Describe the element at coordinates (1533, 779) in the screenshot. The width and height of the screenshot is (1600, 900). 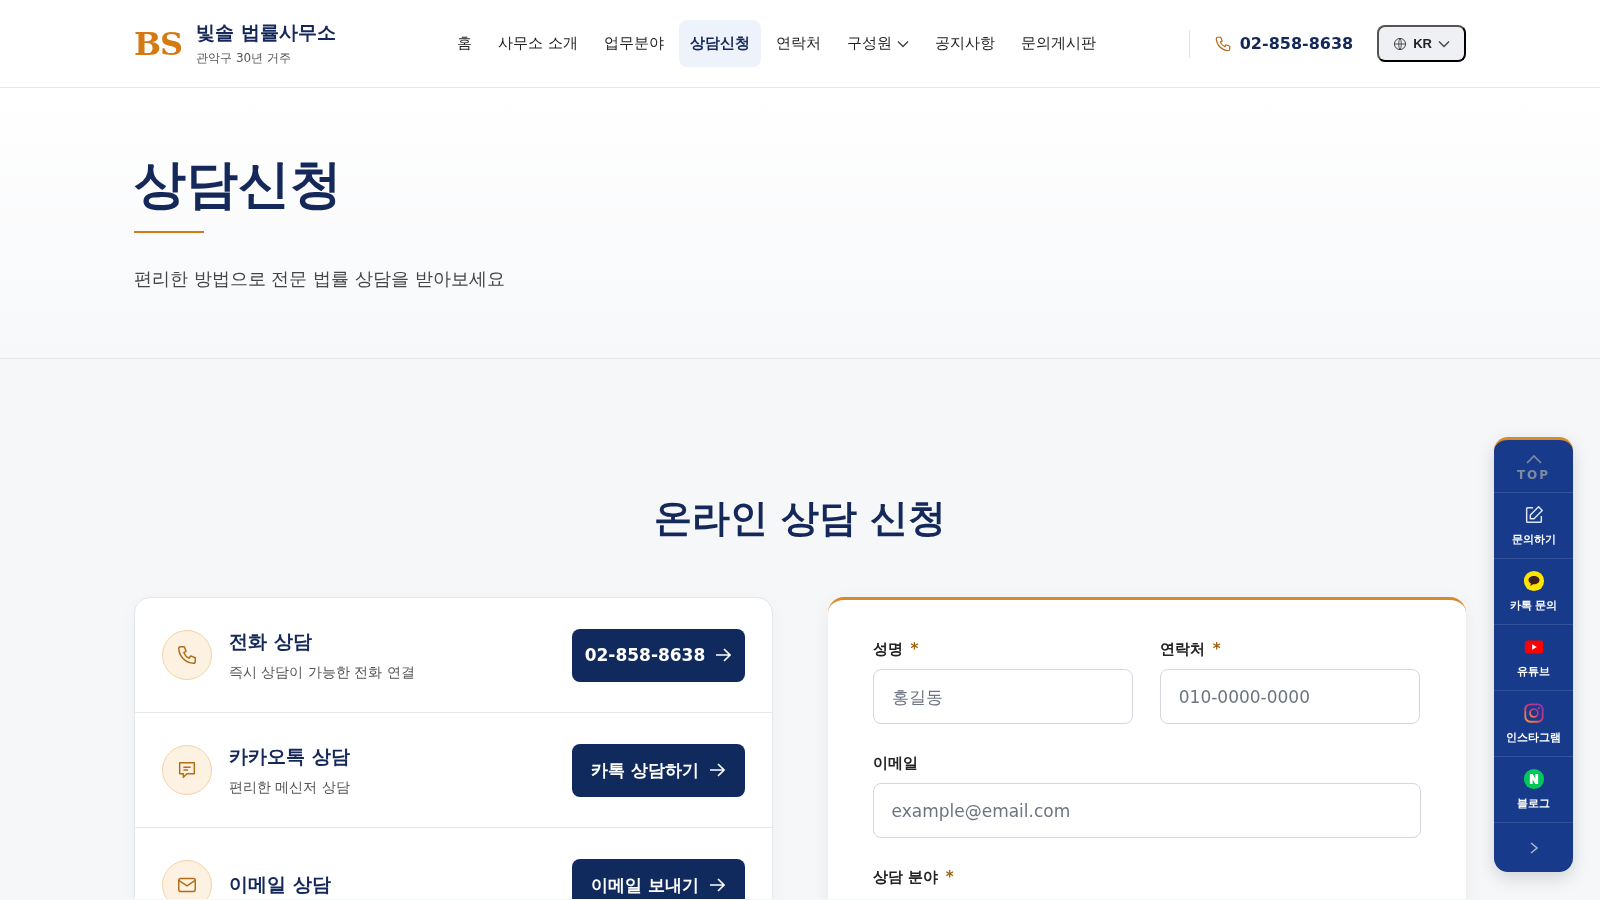
I see `letter-badge-icon` at that location.